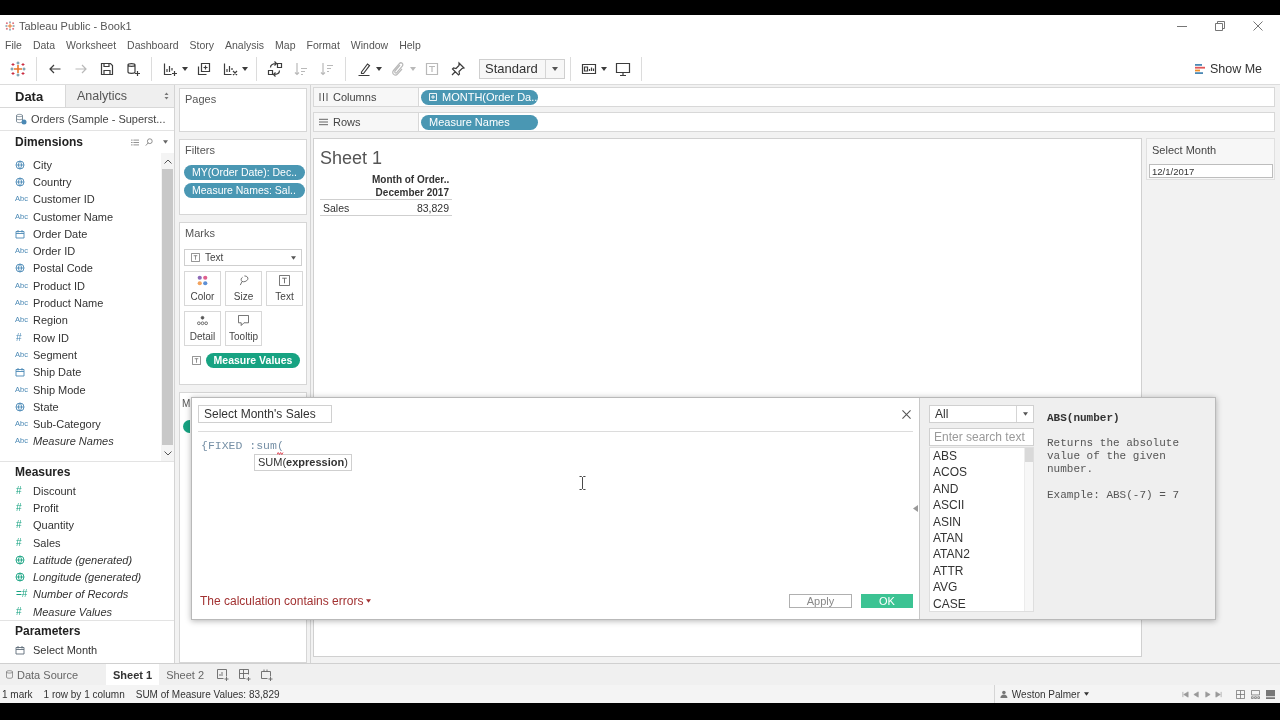 The image size is (1280, 720). What do you see at coordinates (201, 44) in the screenshot?
I see `menu-item: Story` at bounding box center [201, 44].